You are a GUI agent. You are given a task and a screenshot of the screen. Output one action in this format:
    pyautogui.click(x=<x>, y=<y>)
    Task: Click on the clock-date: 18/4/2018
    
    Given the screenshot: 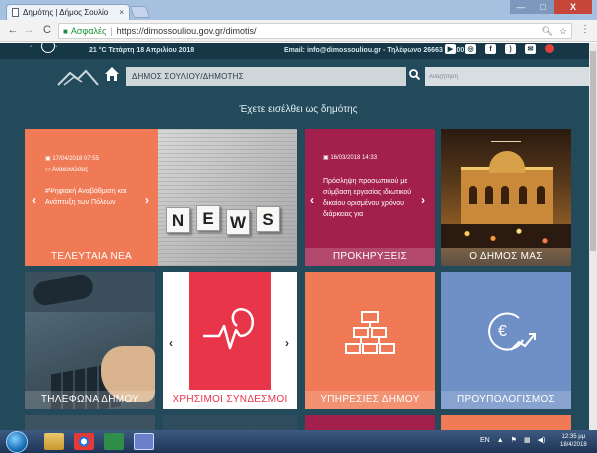 What is the action you would take?
    pyautogui.click(x=573, y=445)
    